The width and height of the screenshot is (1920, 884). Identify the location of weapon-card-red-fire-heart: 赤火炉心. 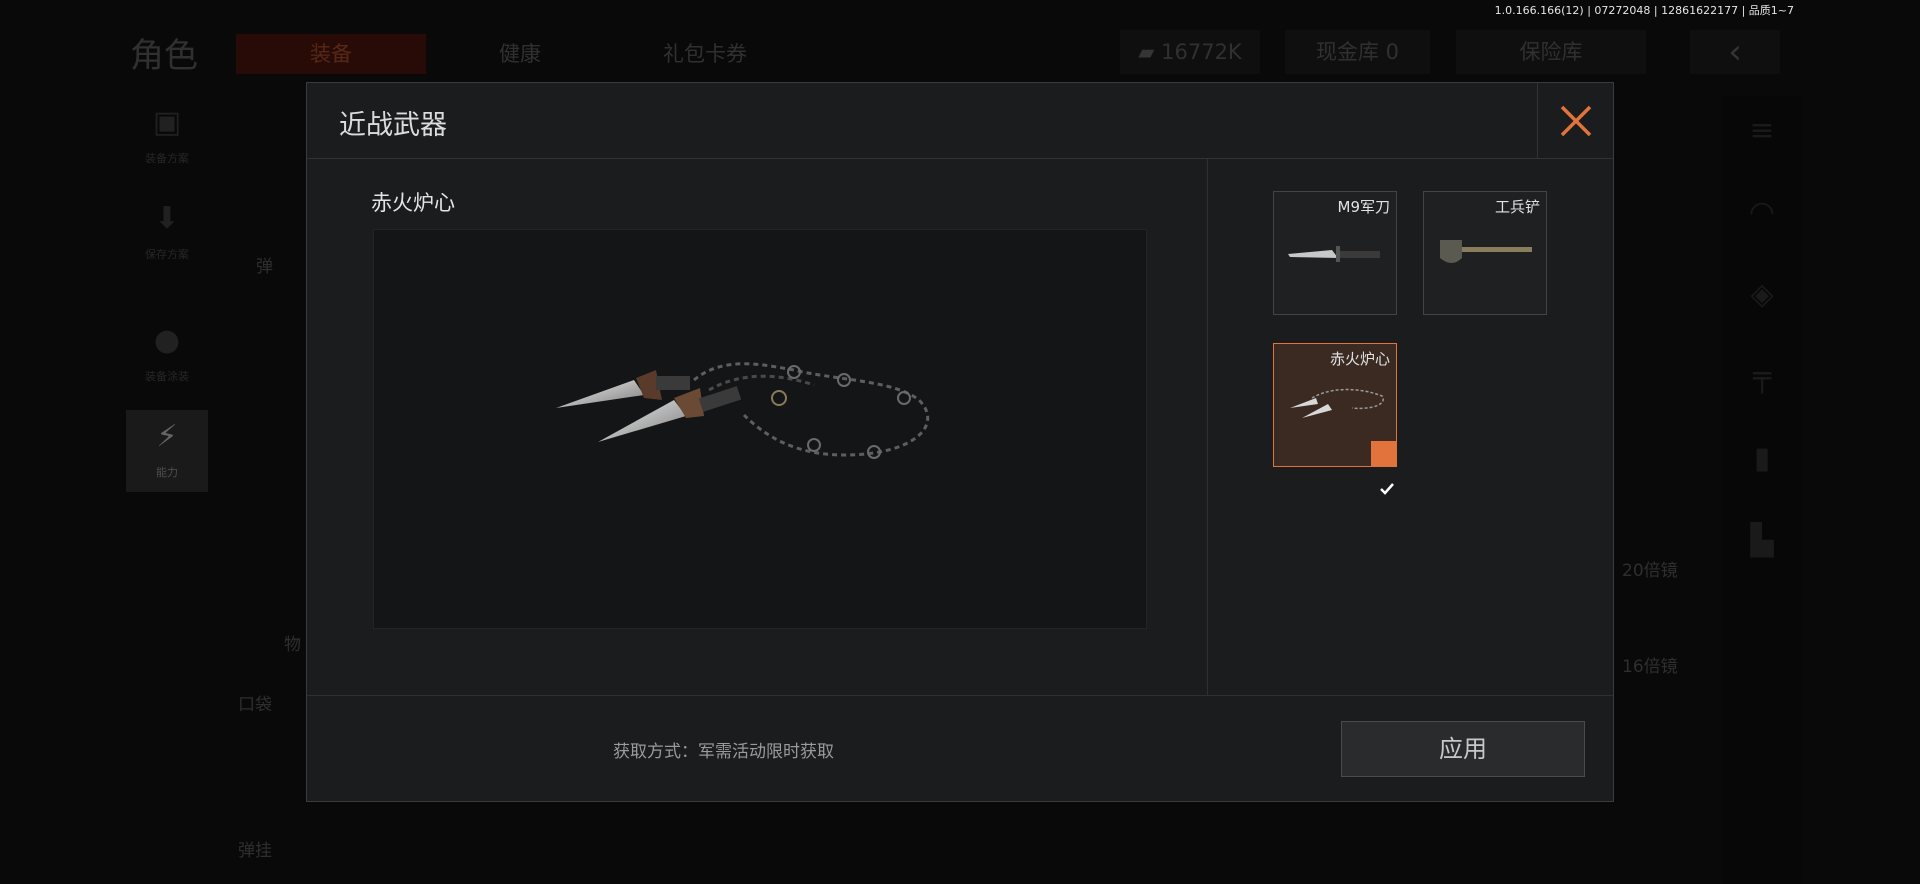
(1335, 419).